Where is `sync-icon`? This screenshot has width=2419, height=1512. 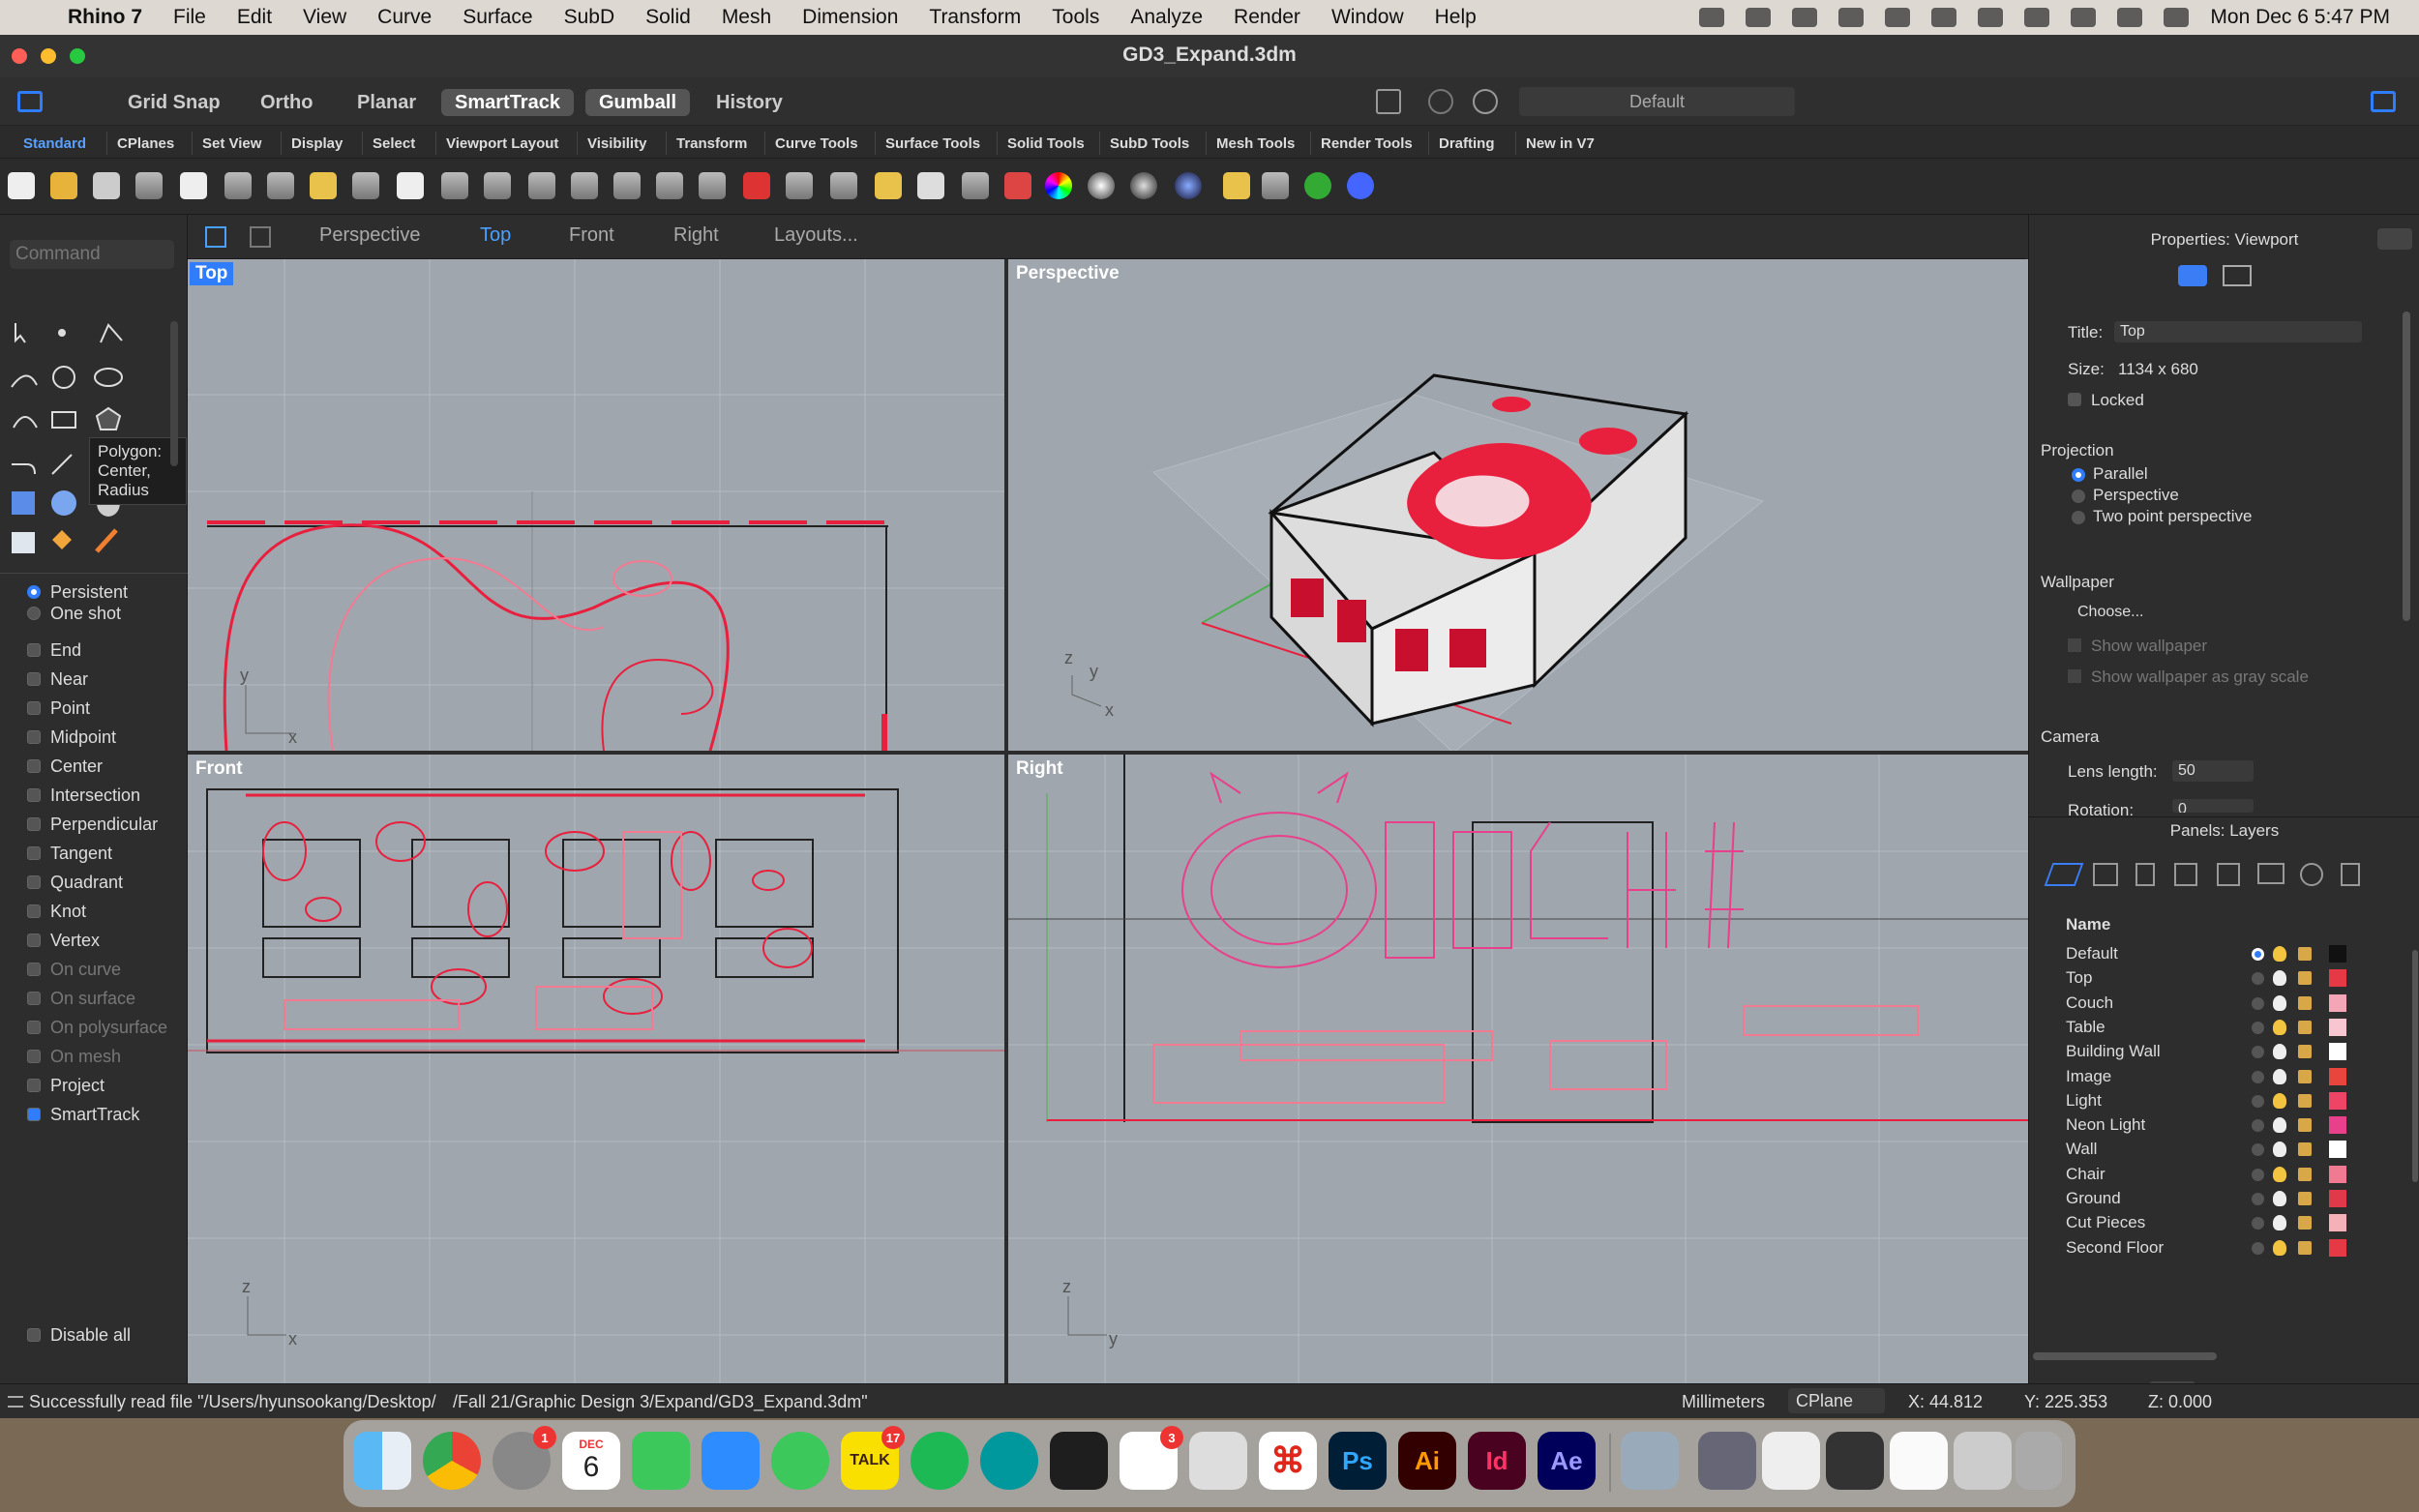 sync-icon is located at coordinates (1759, 17).